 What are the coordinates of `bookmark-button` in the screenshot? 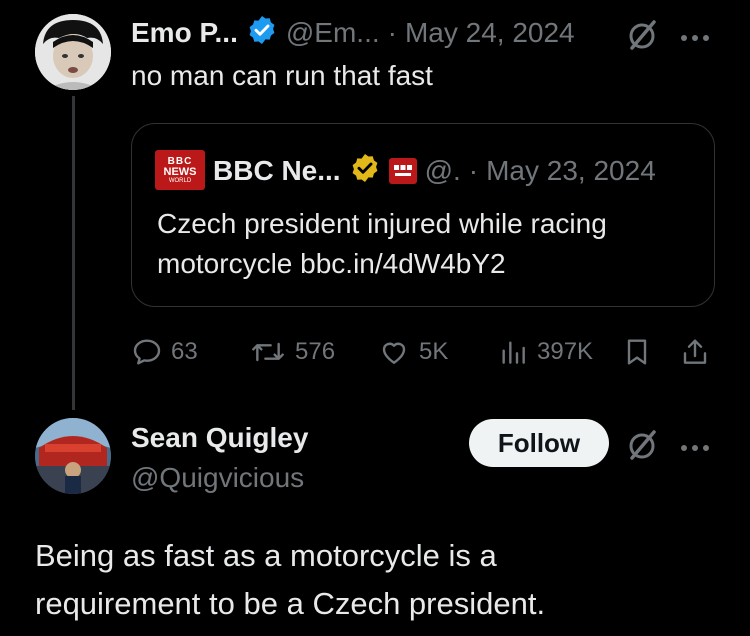 It's located at (637, 352).